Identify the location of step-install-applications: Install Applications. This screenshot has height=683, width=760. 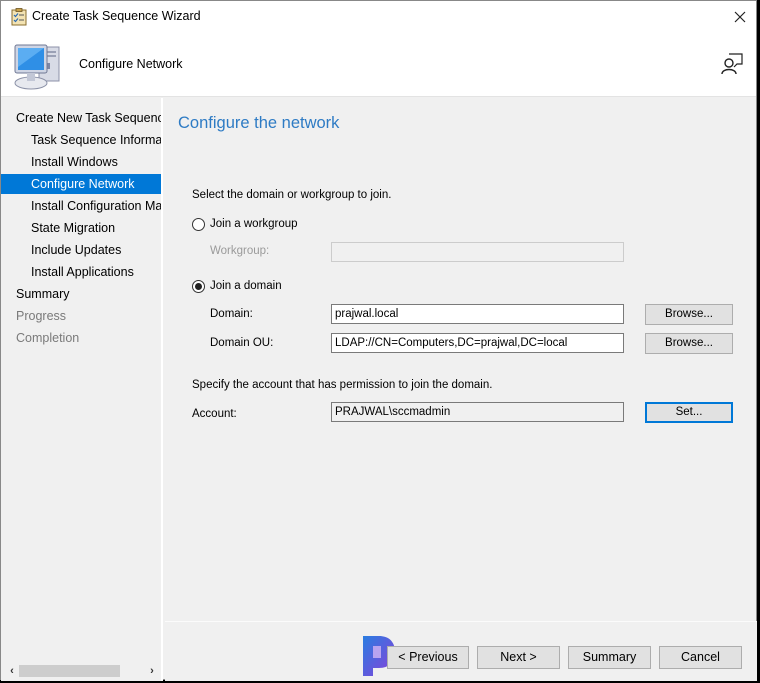
(81, 272).